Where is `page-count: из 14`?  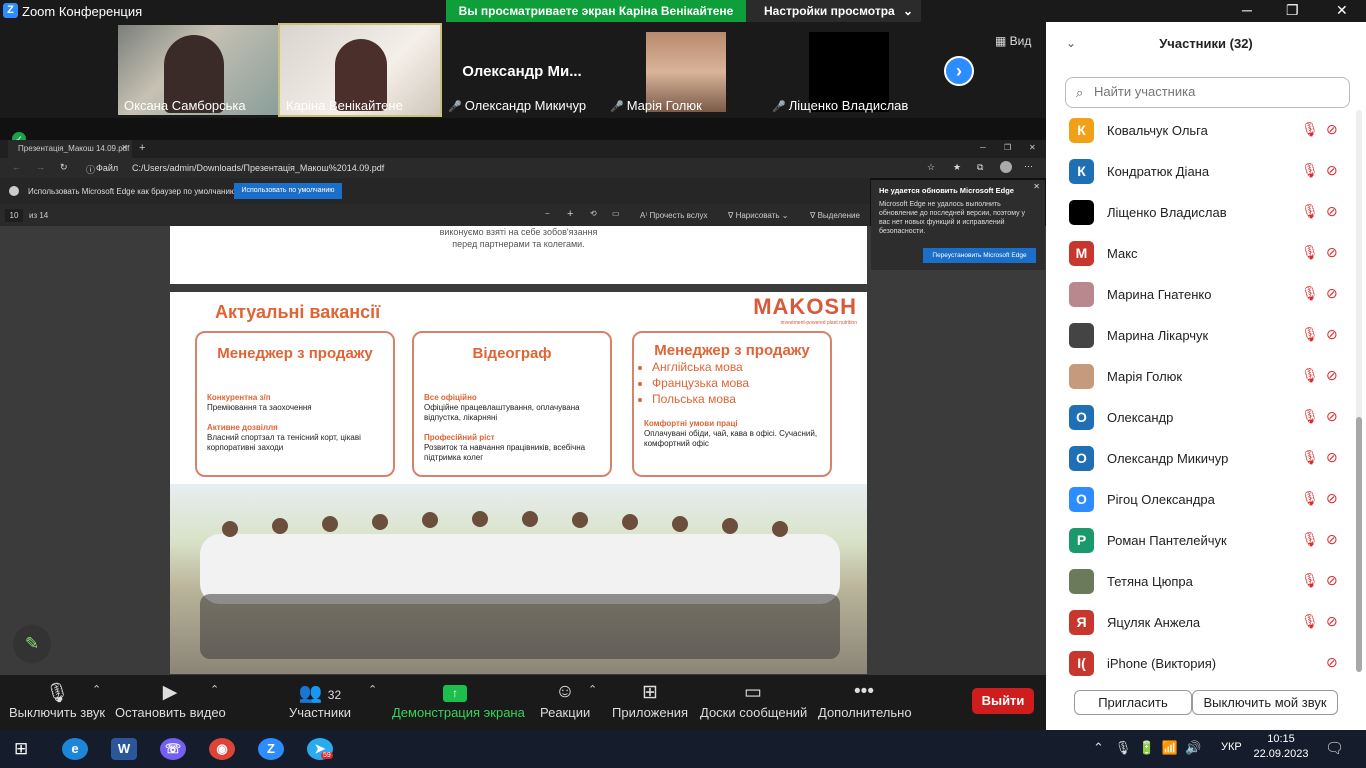 page-count: из 14 is located at coordinates (39, 215).